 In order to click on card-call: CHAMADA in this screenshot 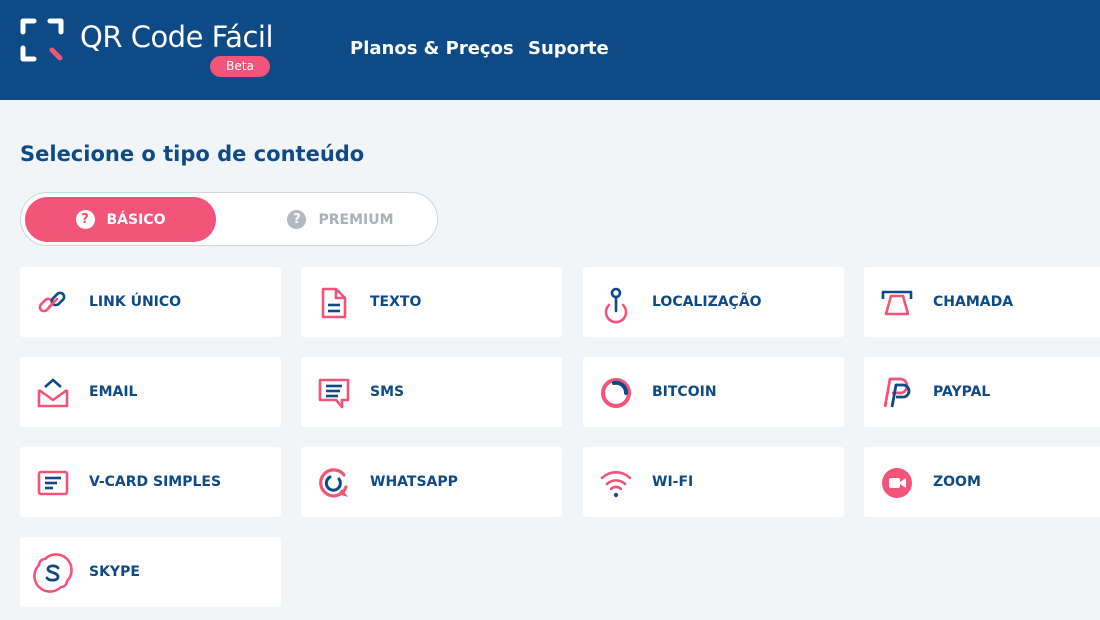, I will do `click(982, 302)`.